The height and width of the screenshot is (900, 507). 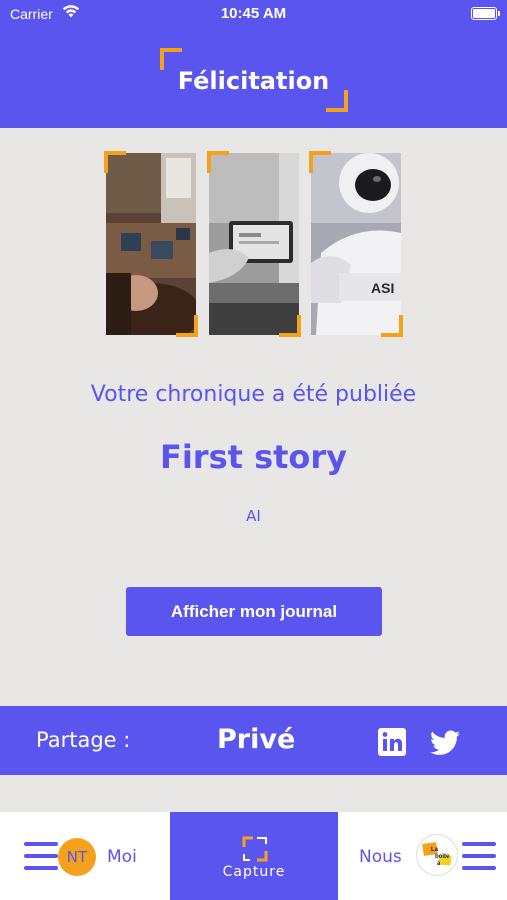 I want to click on tab-moi-label: Moi, so click(x=122, y=857).